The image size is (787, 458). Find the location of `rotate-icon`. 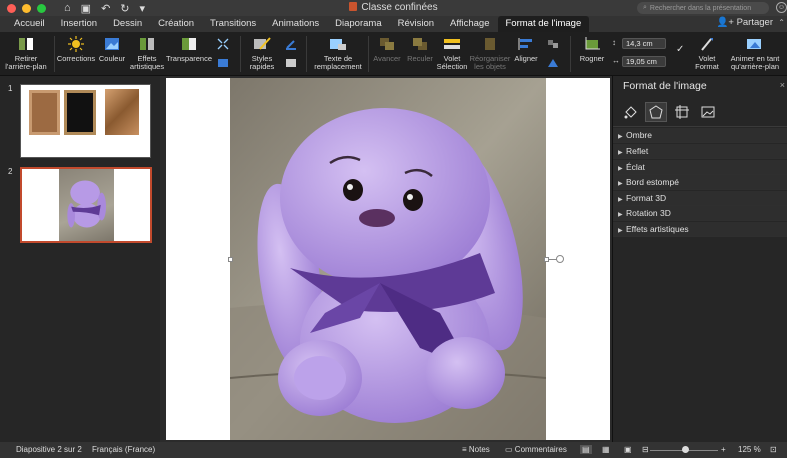

rotate-icon is located at coordinates (553, 63).